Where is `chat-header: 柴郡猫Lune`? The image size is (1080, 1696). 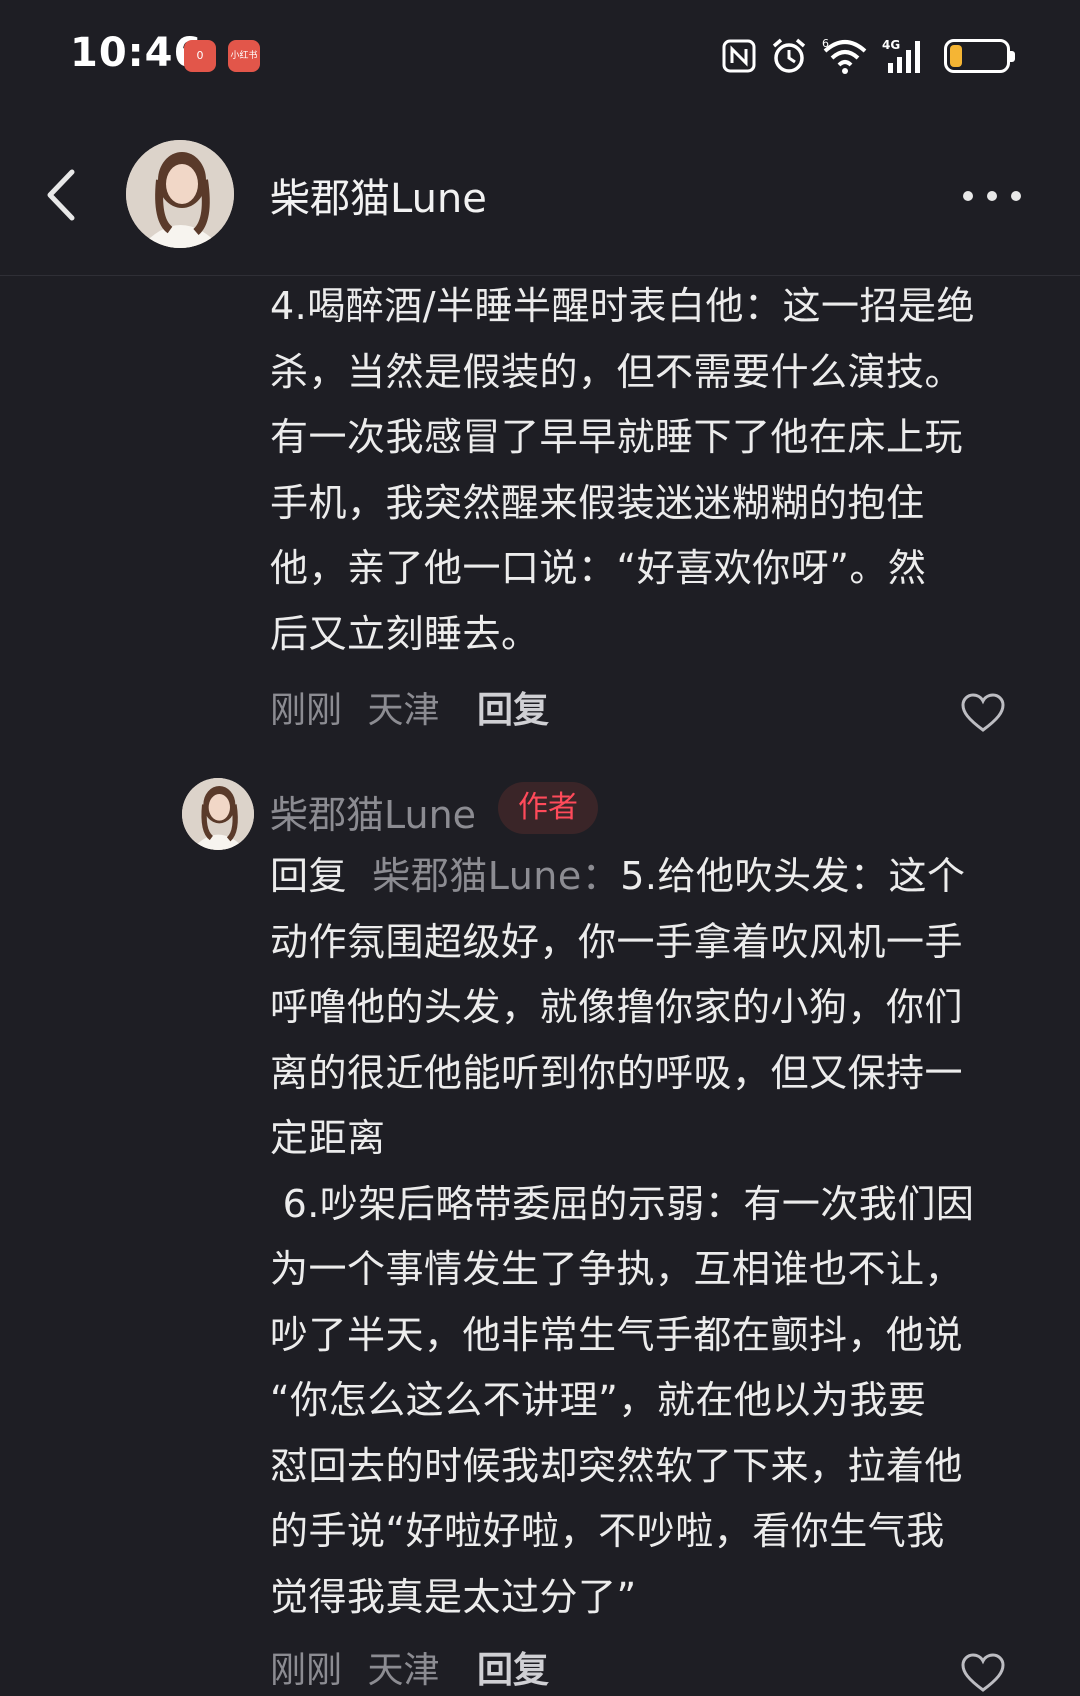 chat-header: 柴郡猫Lune is located at coordinates (540, 198).